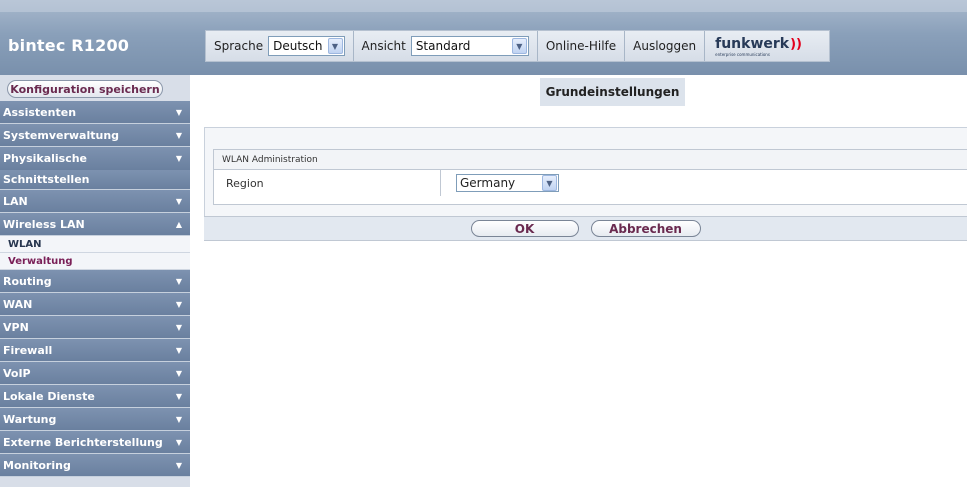 This screenshot has height=487, width=967. I want to click on online-help-link: Online-Hilfe, so click(581, 46).